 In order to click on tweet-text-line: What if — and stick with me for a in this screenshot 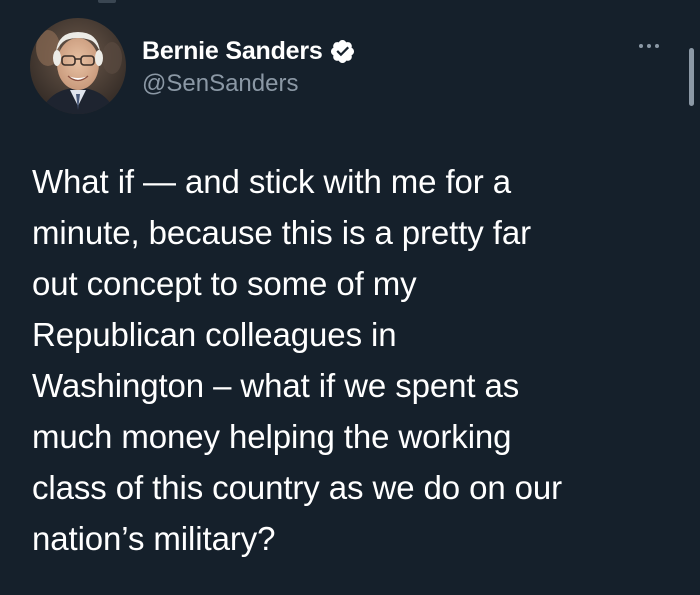, I will do `click(272, 181)`.